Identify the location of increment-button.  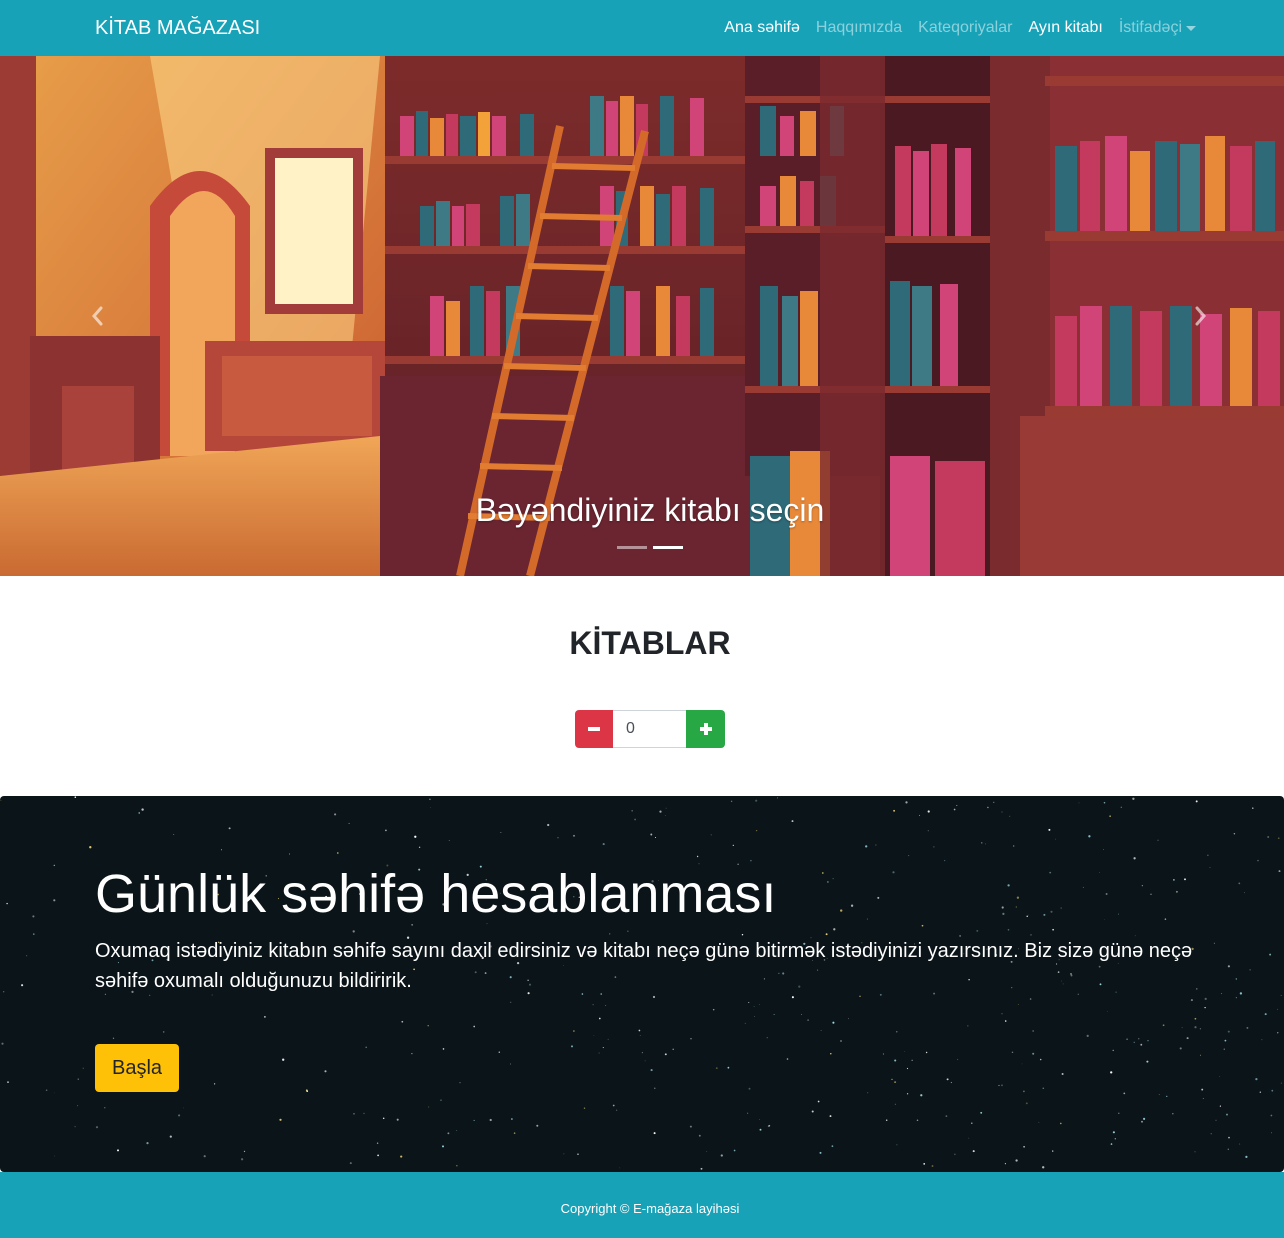
(705, 729).